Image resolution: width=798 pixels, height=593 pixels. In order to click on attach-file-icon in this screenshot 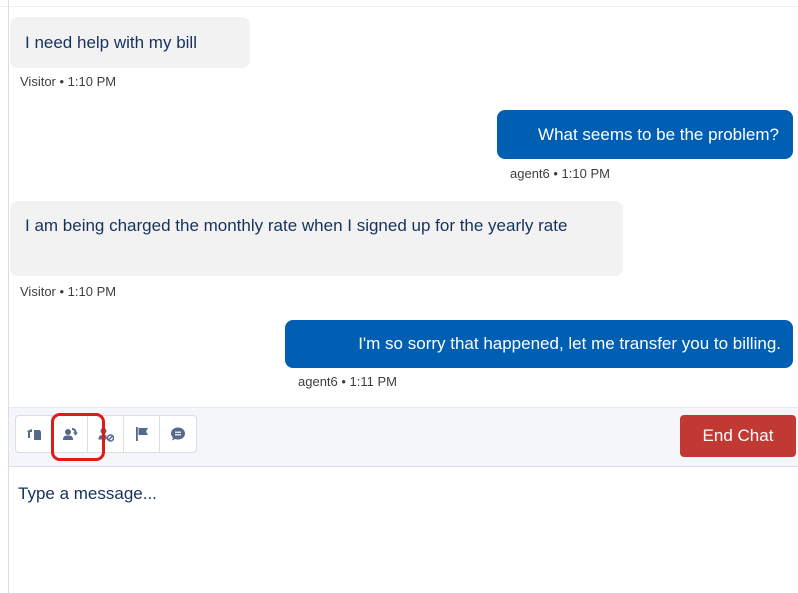, I will do `click(33, 434)`.